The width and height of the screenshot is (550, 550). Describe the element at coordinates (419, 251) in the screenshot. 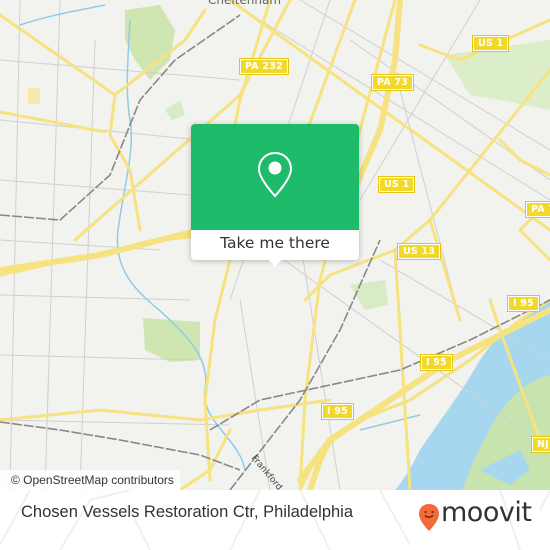

I see `route-shield-us-13: US 13` at that location.